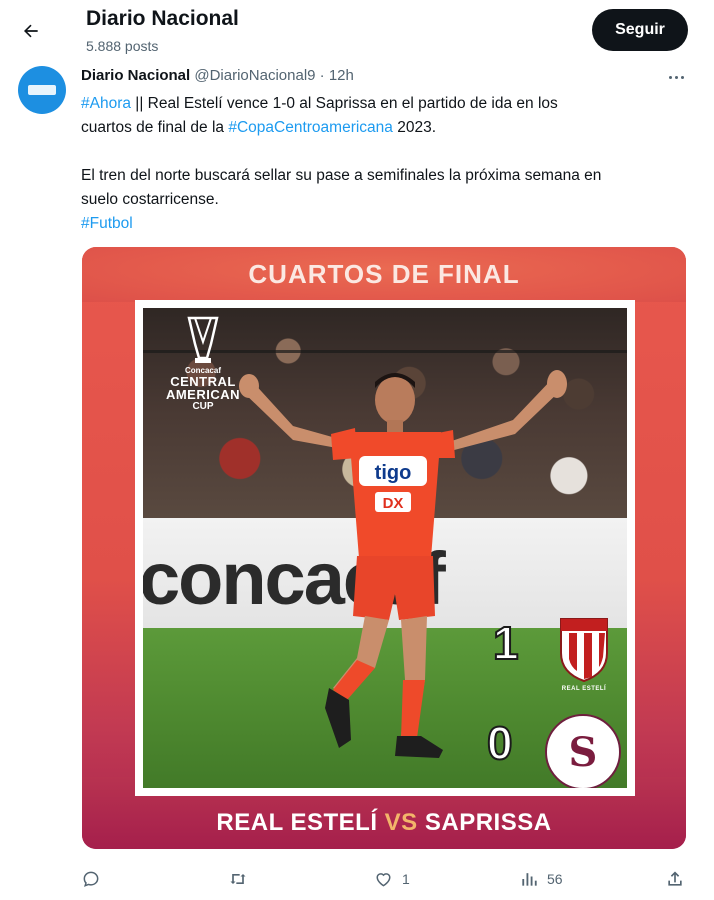 This screenshot has width=714, height=900. What do you see at coordinates (155, 127) in the screenshot?
I see `tweet-text-fragment: cuartos de final de la` at bounding box center [155, 127].